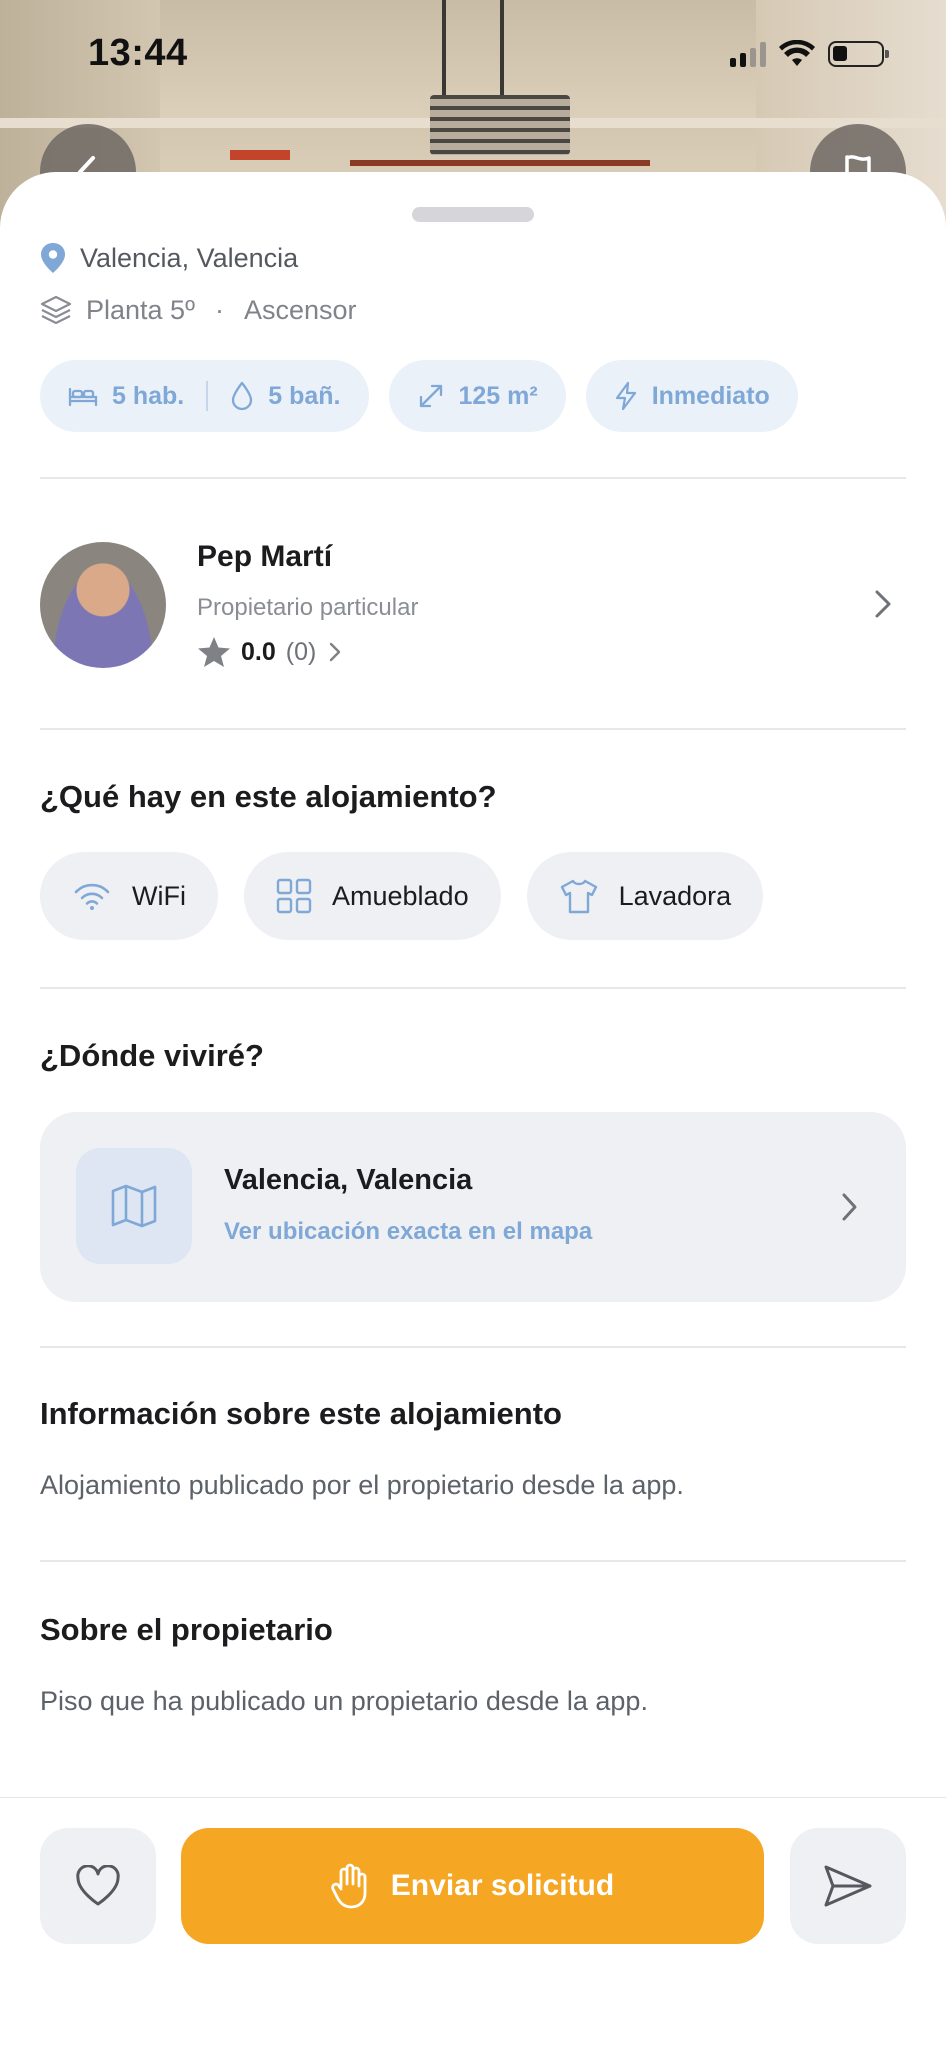  I want to click on rating-score: 0.0, so click(258, 651).